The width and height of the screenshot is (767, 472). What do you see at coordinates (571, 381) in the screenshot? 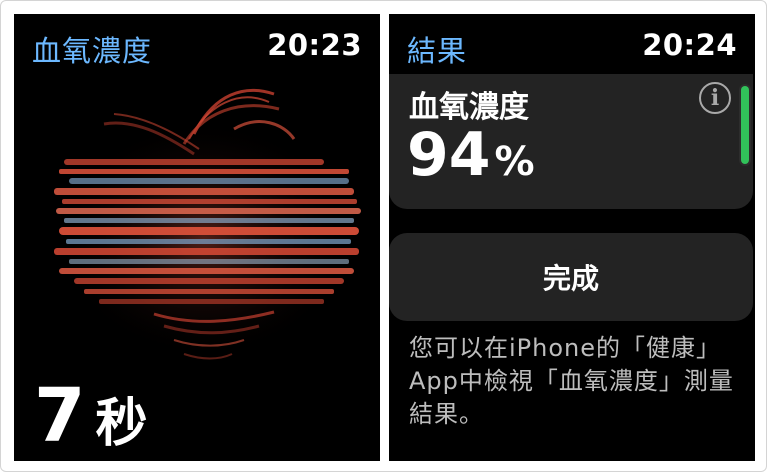
I see `health-app-note: 您可以在iPhone的「健康」App中檢視「血氧濃度」測量結果。` at bounding box center [571, 381].